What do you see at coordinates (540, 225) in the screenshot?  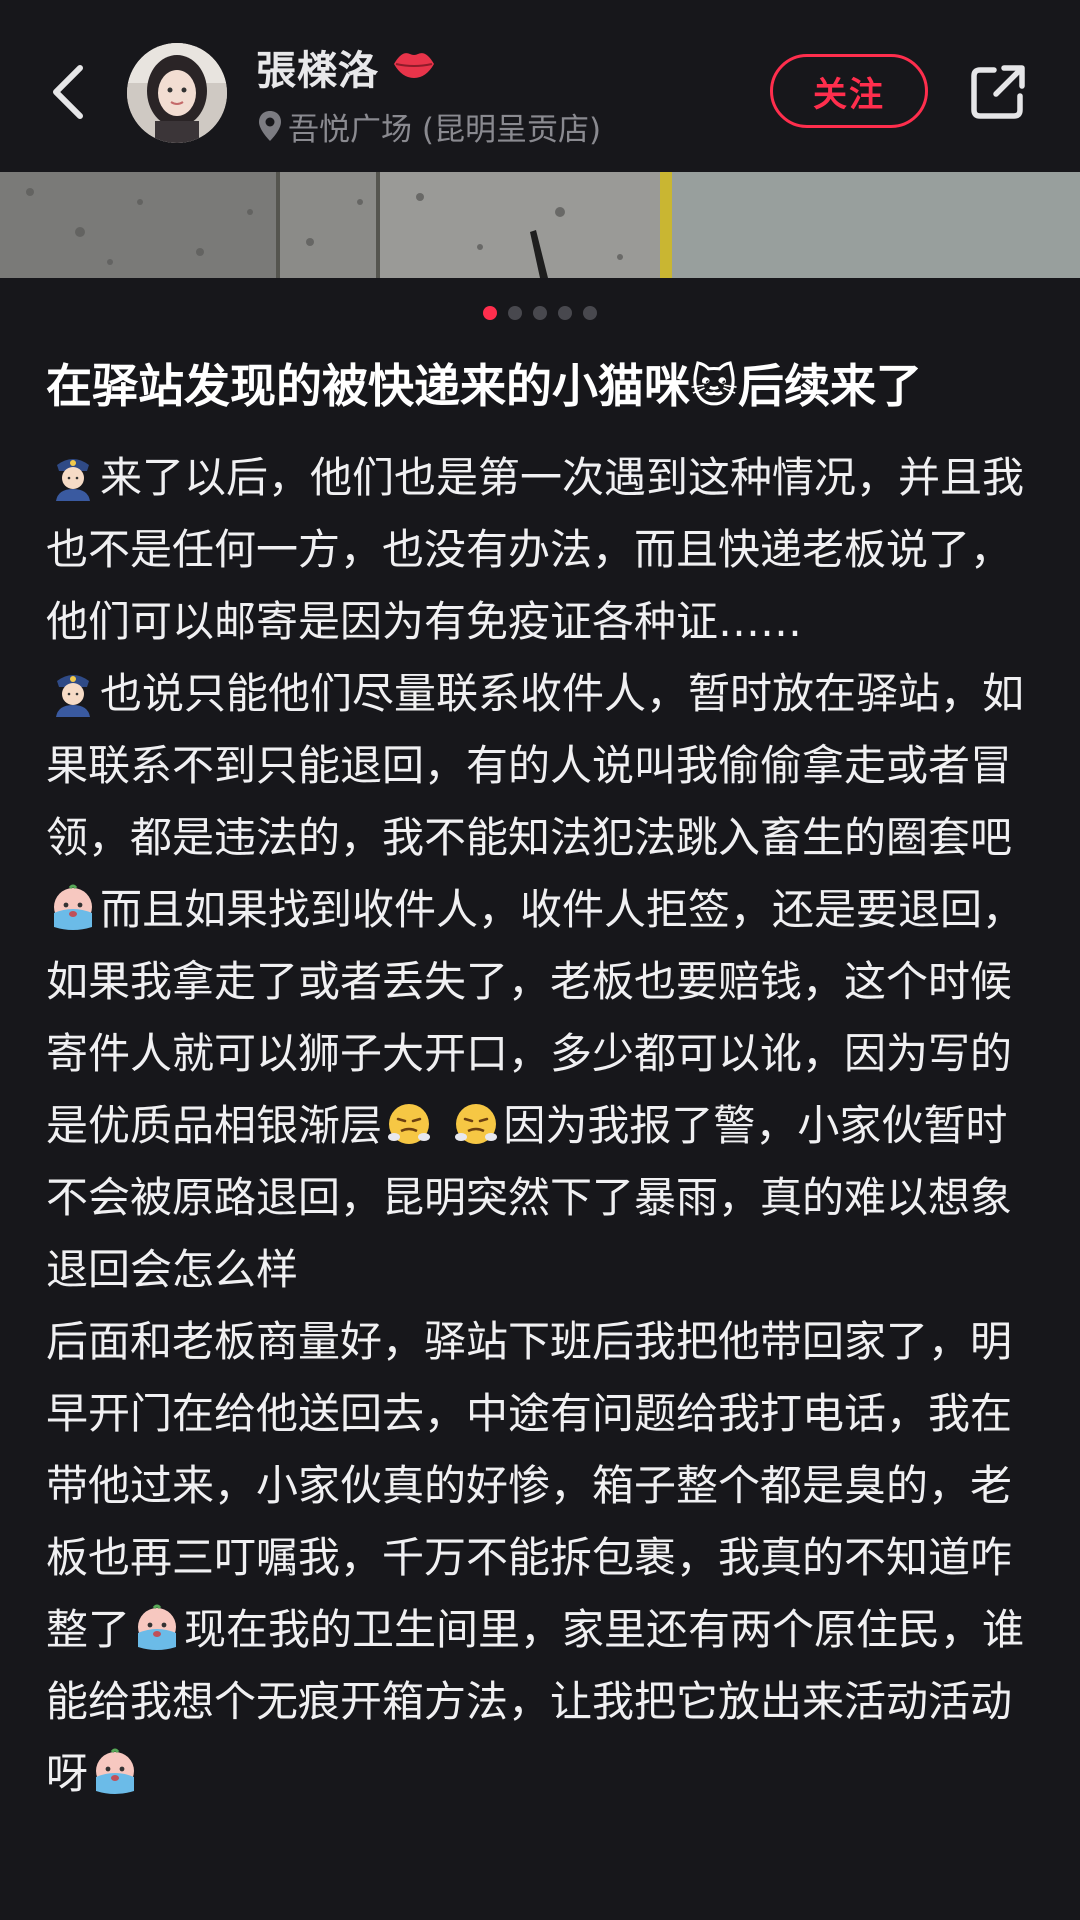 I see `post-image` at bounding box center [540, 225].